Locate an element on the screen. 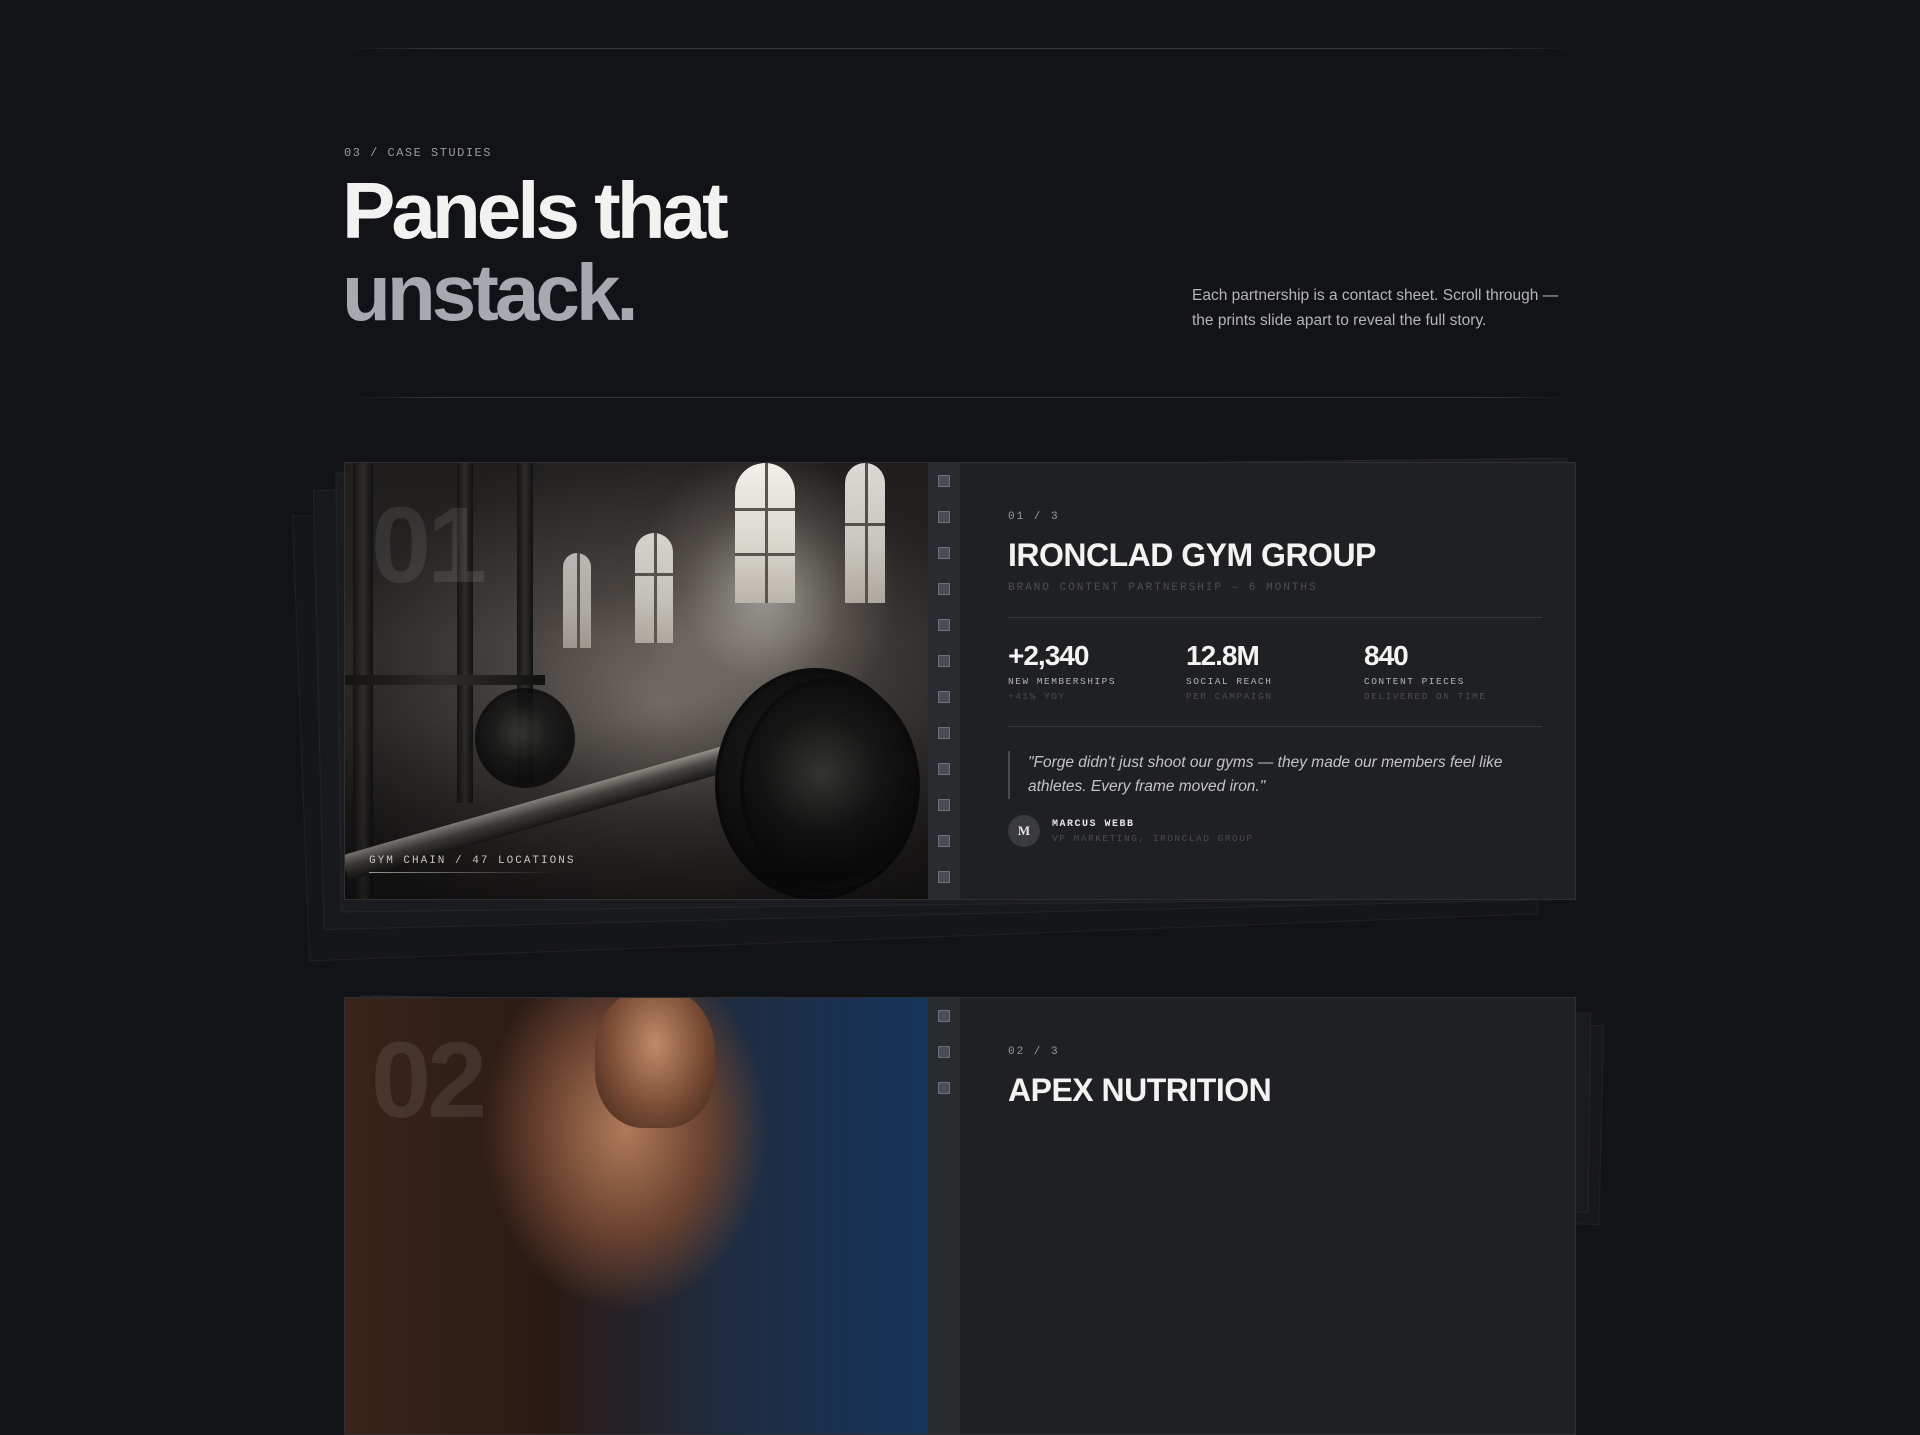 This screenshot has width=1920, height=1435. top-divider is located at coordinates (960, 48).